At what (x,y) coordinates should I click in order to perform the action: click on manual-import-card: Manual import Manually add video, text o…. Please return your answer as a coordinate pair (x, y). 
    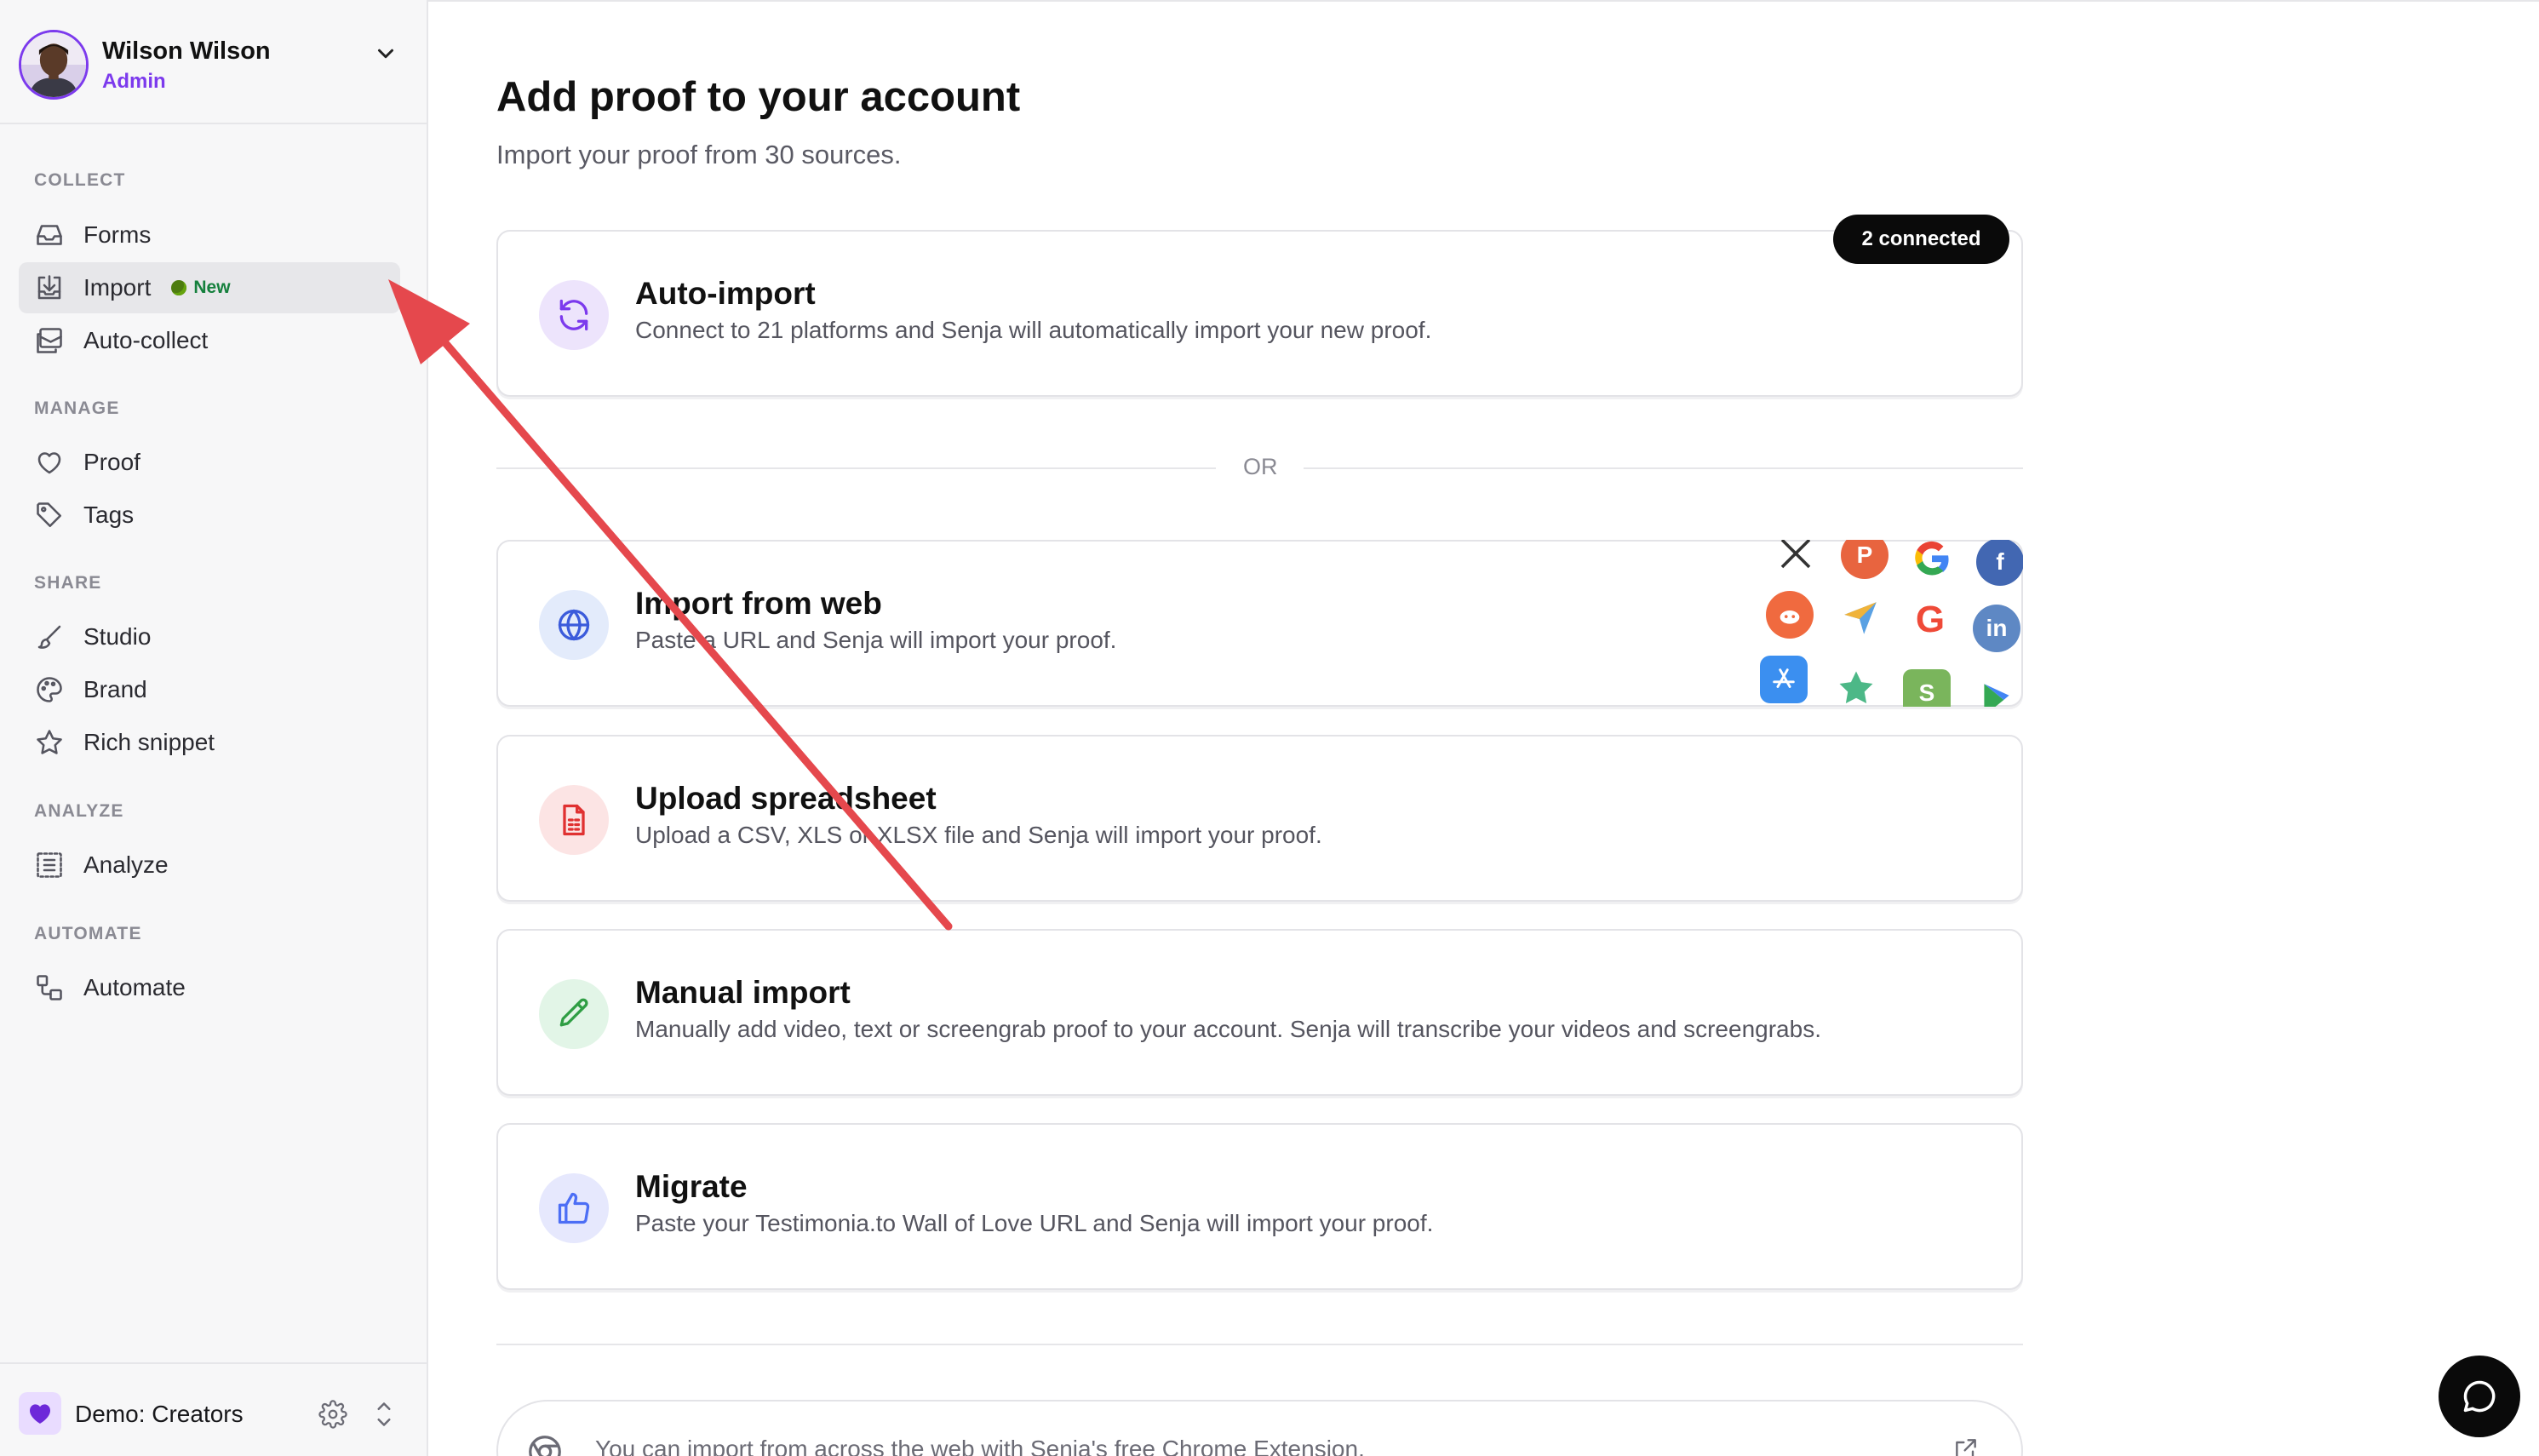
    Looking at the image, I should click on (1260, 1013).